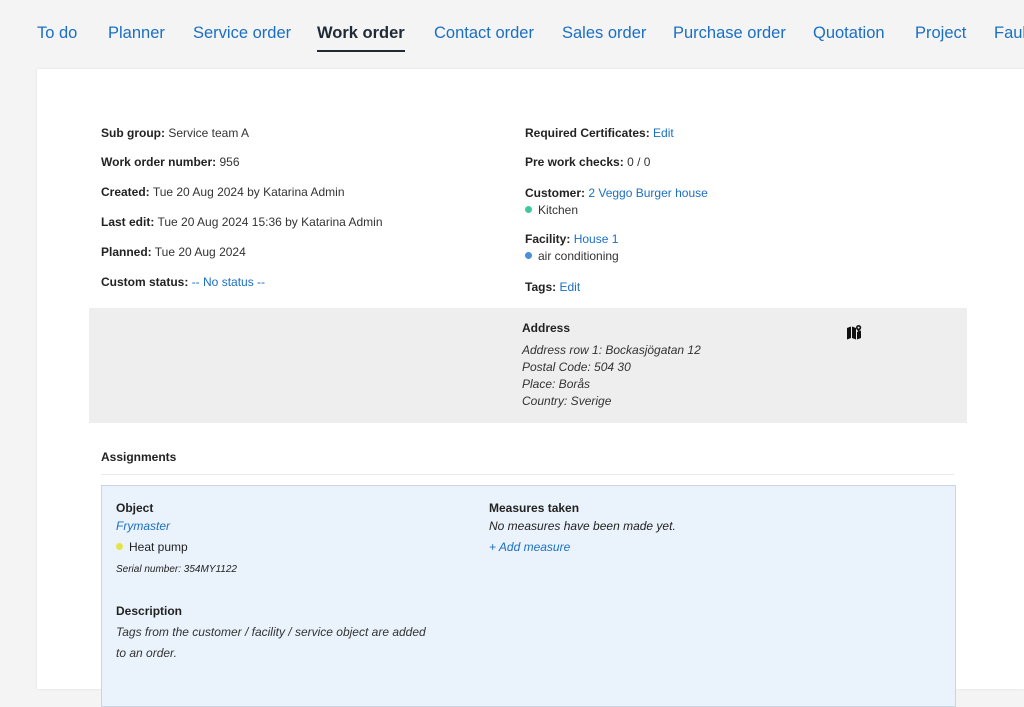 This screenshot has height=707, width=1024. Describe the element at coordinates (567, 401) in the screenshot. I see `address-country: Country: Sverige` at that location.